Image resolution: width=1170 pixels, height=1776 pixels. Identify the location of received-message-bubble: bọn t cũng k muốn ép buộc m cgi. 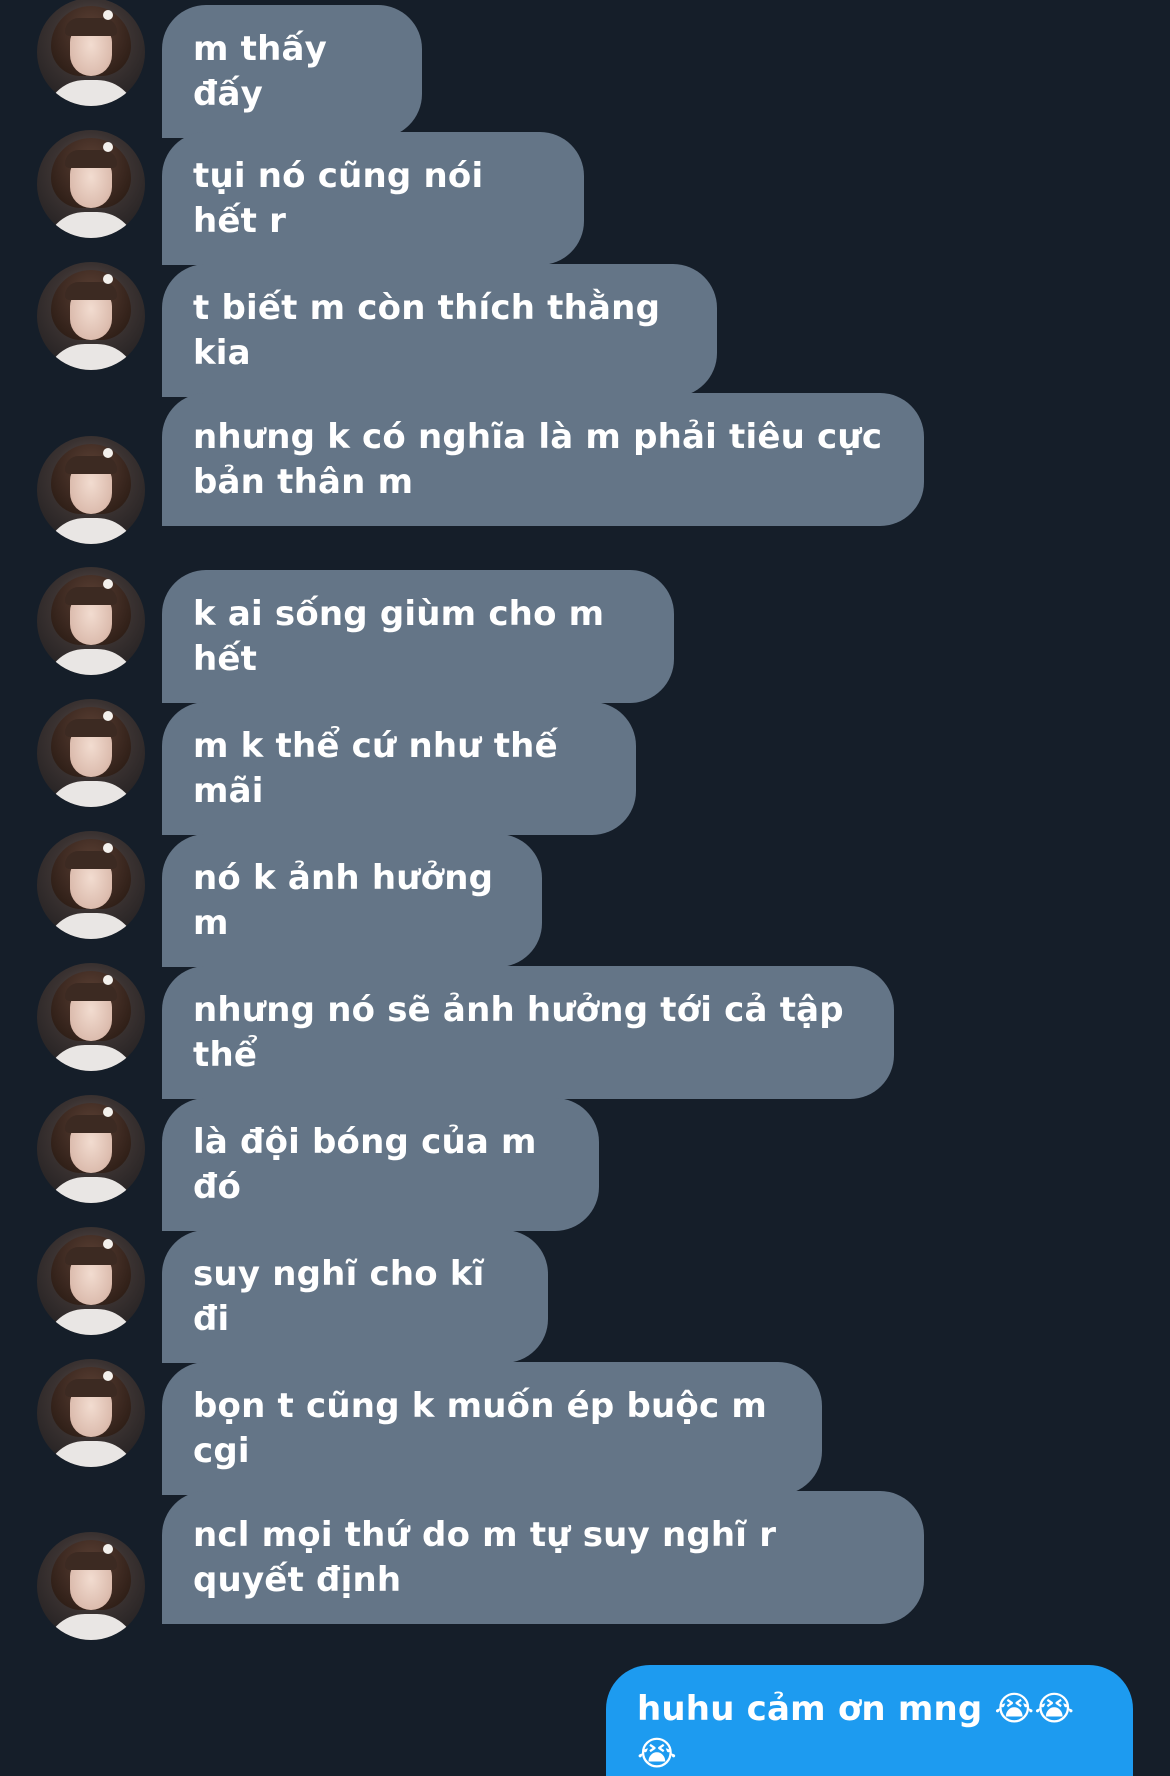
(492, 1428).